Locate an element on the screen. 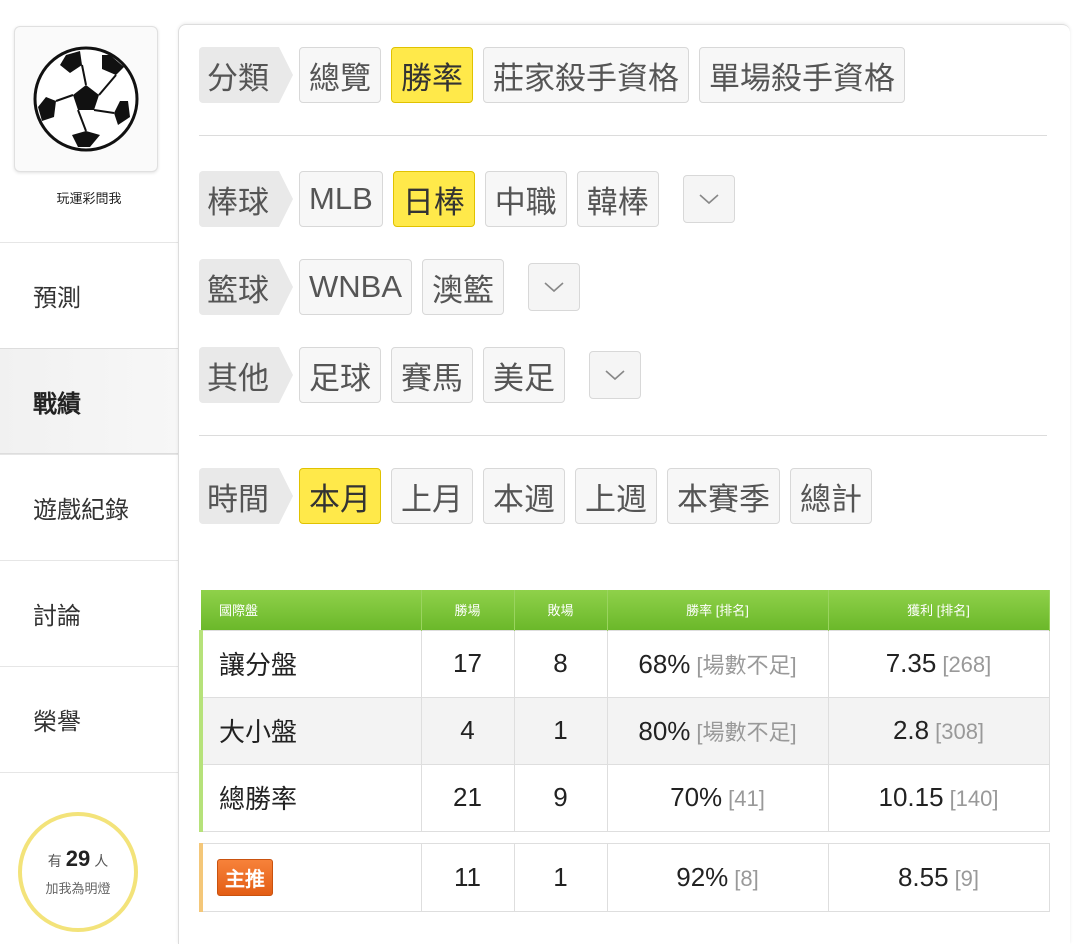 This screenshot has height=944, width=1080. row-wins: 21 is located at coordinates (467, 797).